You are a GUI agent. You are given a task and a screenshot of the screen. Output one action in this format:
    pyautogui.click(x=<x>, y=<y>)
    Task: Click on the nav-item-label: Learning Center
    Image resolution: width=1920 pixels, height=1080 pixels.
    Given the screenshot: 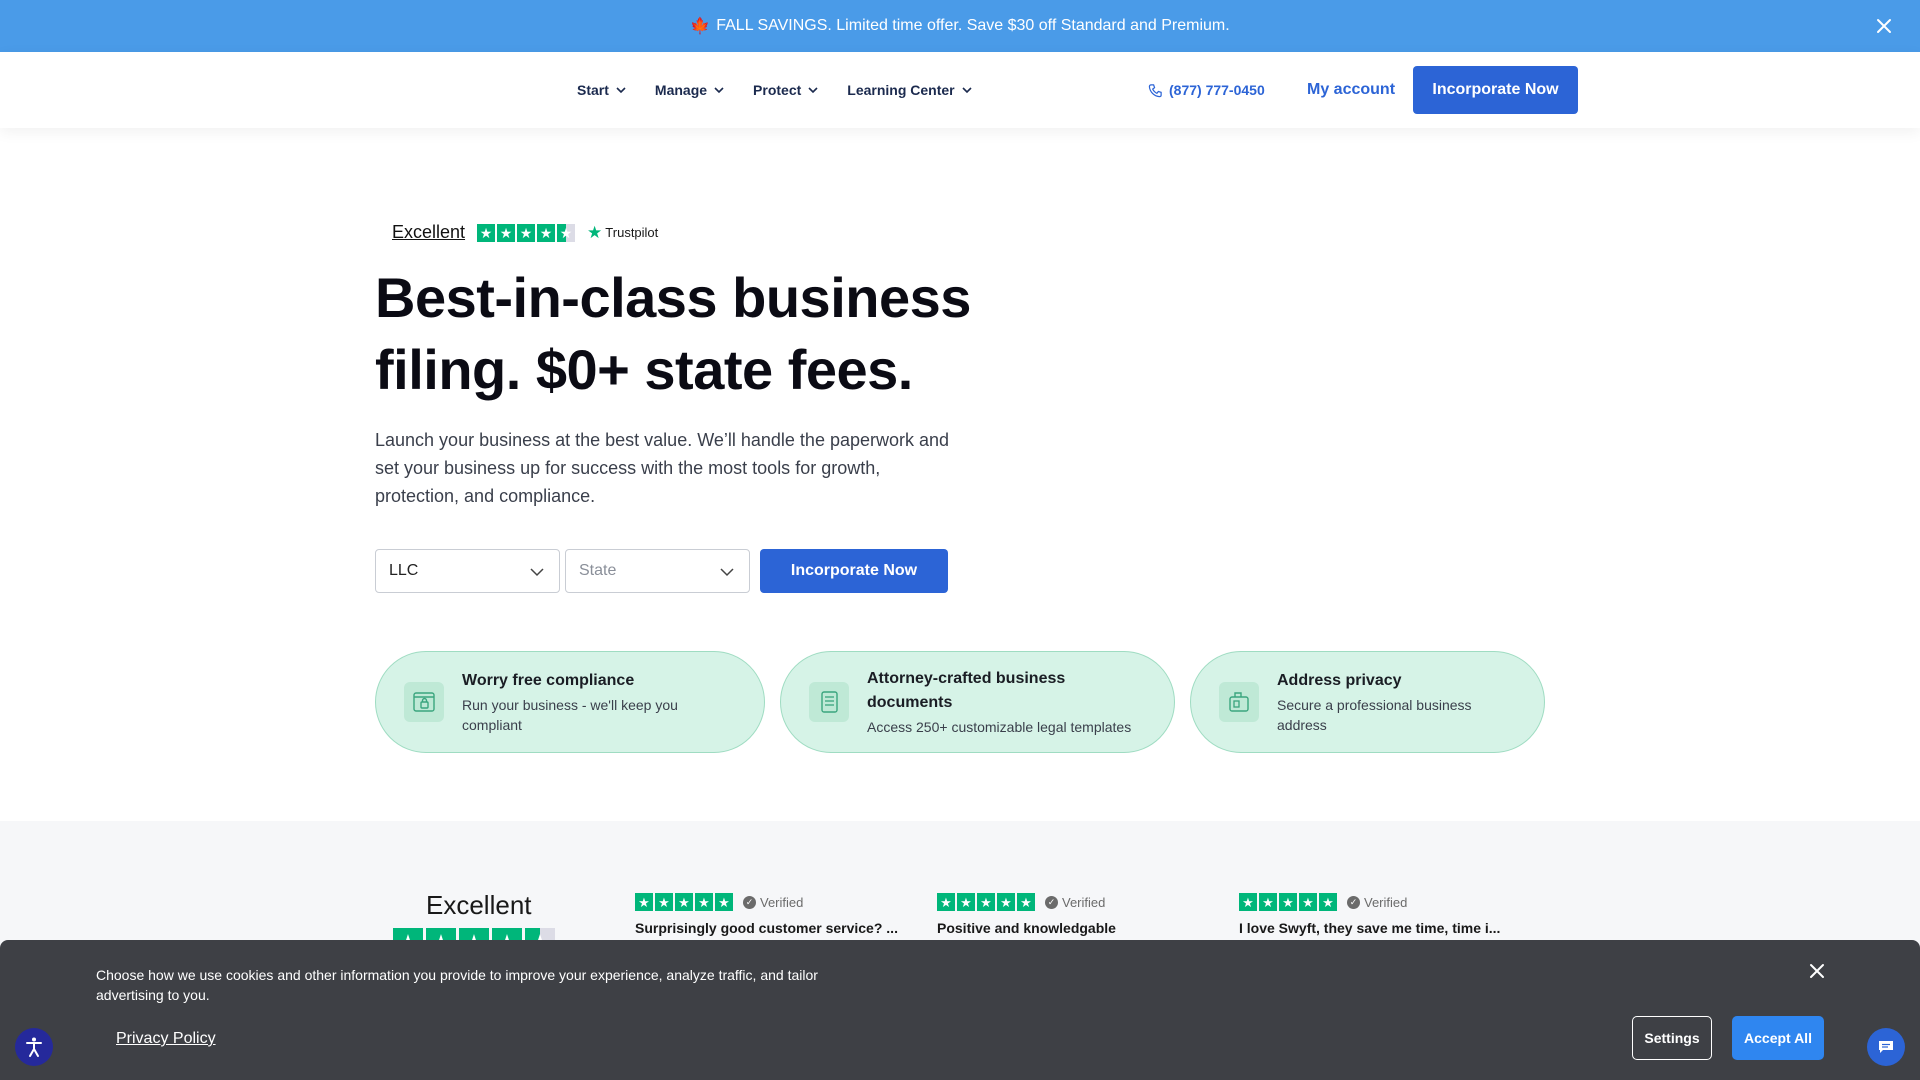 What is the action you would take?
    pyautogui.click(x=901, y=90)
    